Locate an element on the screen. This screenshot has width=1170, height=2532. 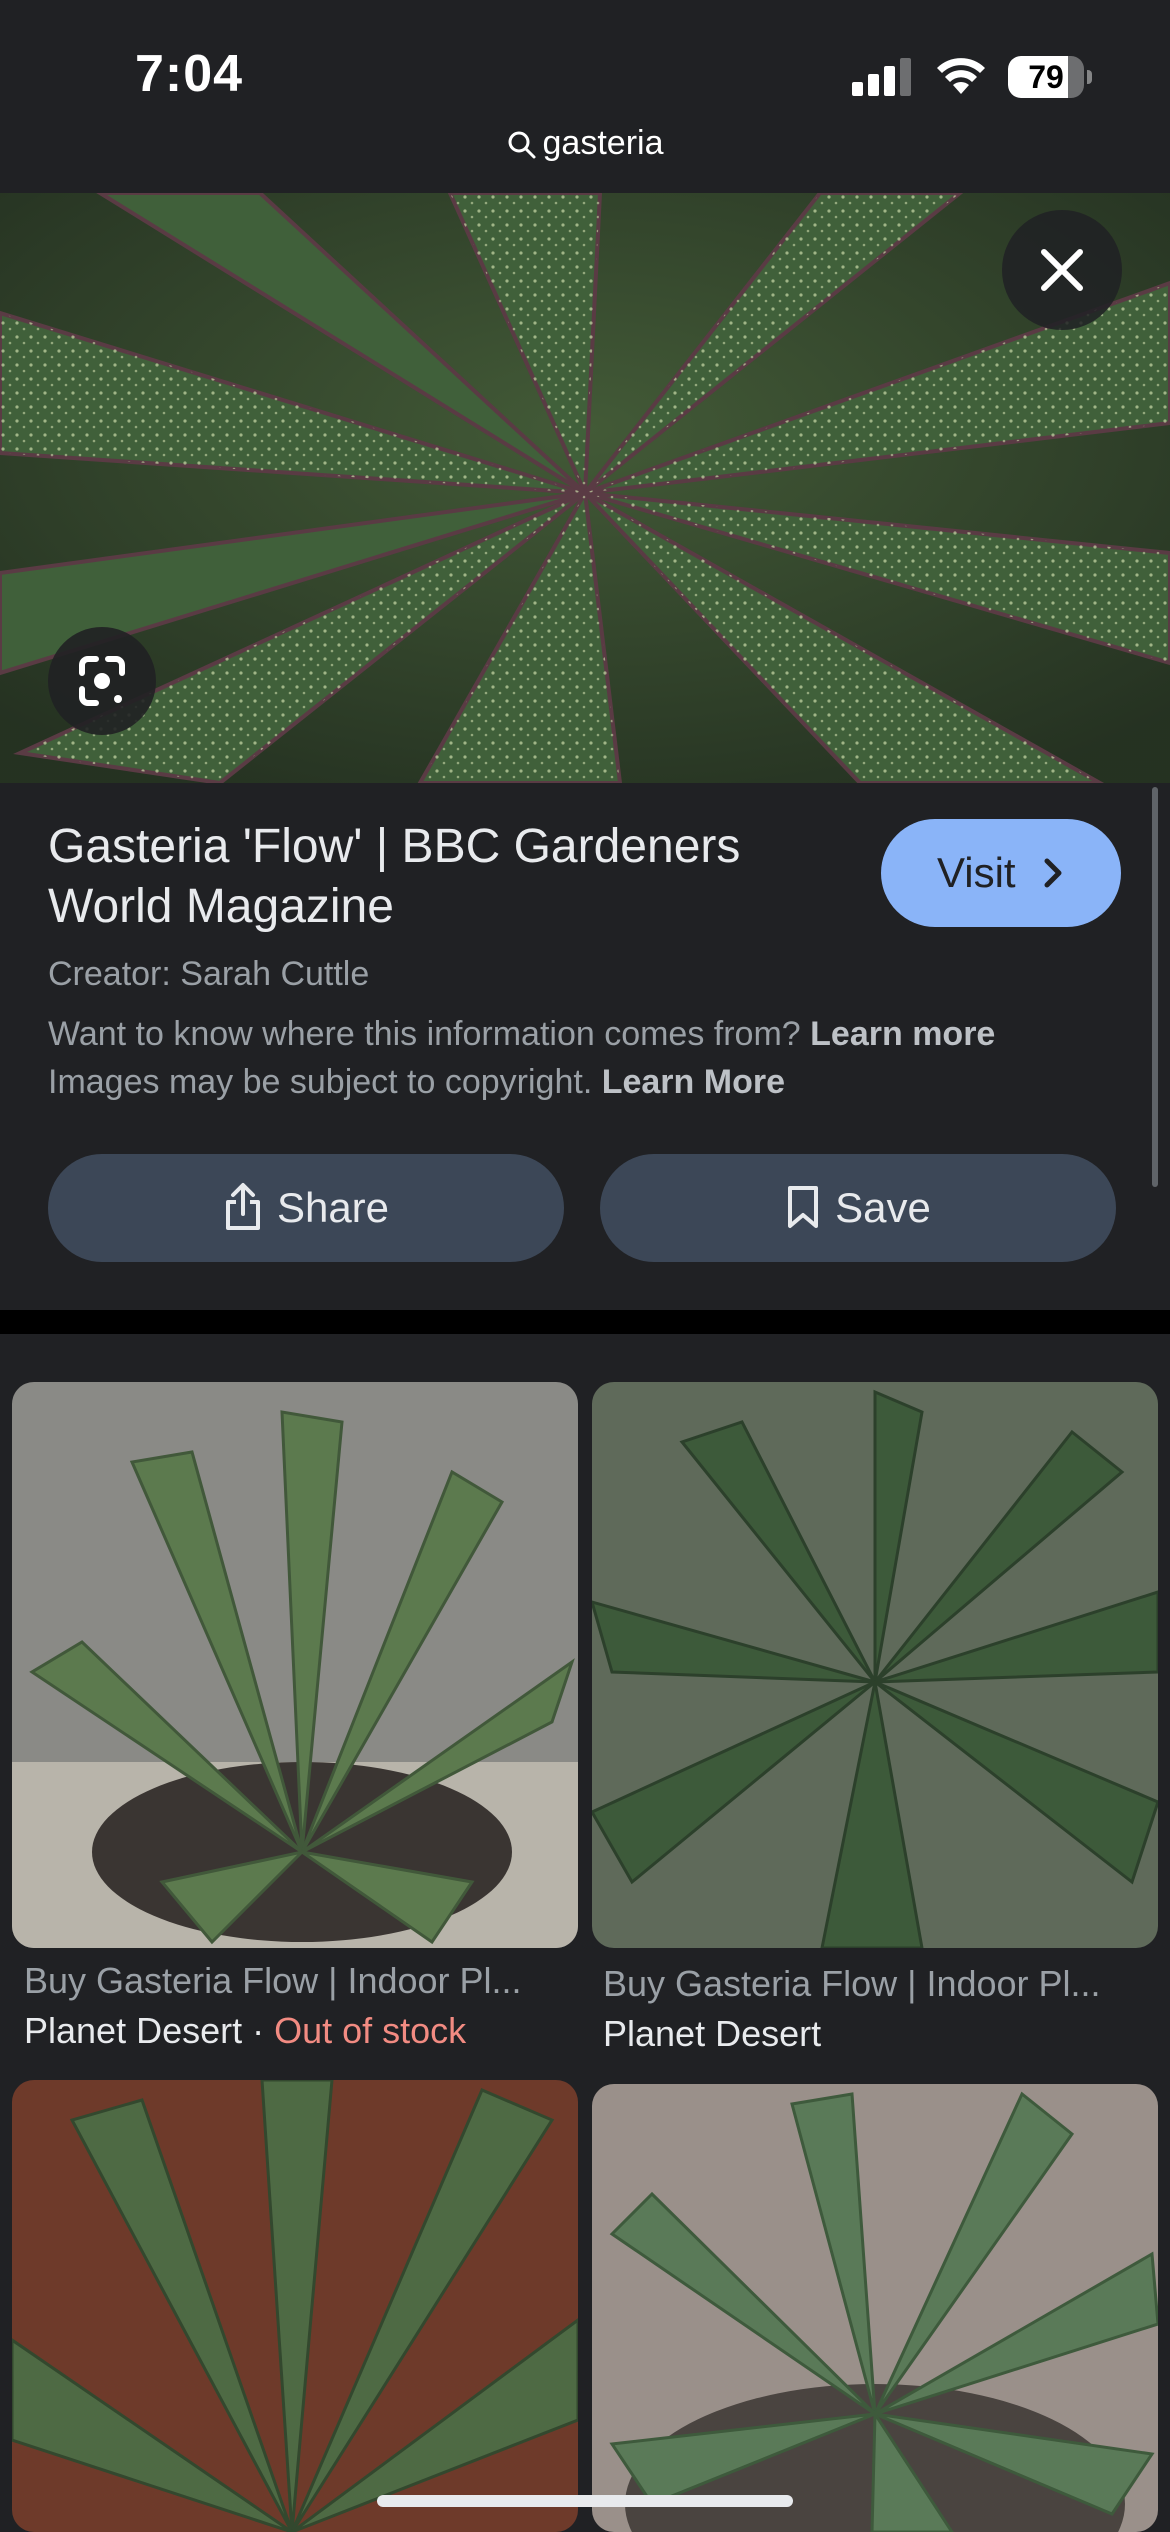
share-button: Share is located at coordinates (306, 1208).